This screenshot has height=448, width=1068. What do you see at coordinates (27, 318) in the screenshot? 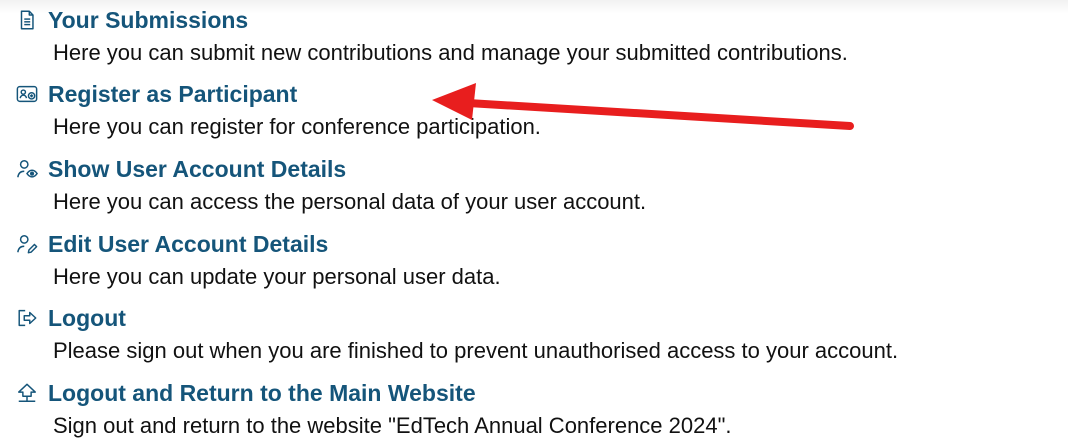
I see `logout-icon` at bounding box center [27, 318].